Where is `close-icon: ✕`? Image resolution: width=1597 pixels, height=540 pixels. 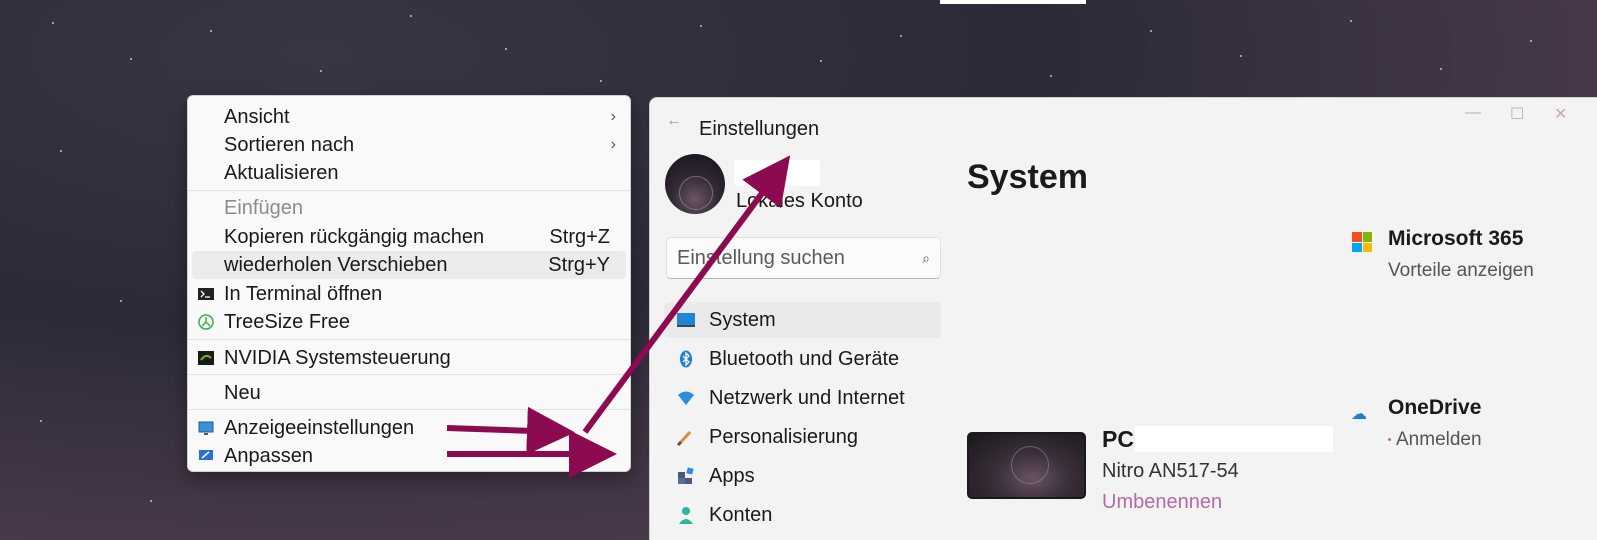
close-icon: ✕ is located at coordinates (1560, 114).